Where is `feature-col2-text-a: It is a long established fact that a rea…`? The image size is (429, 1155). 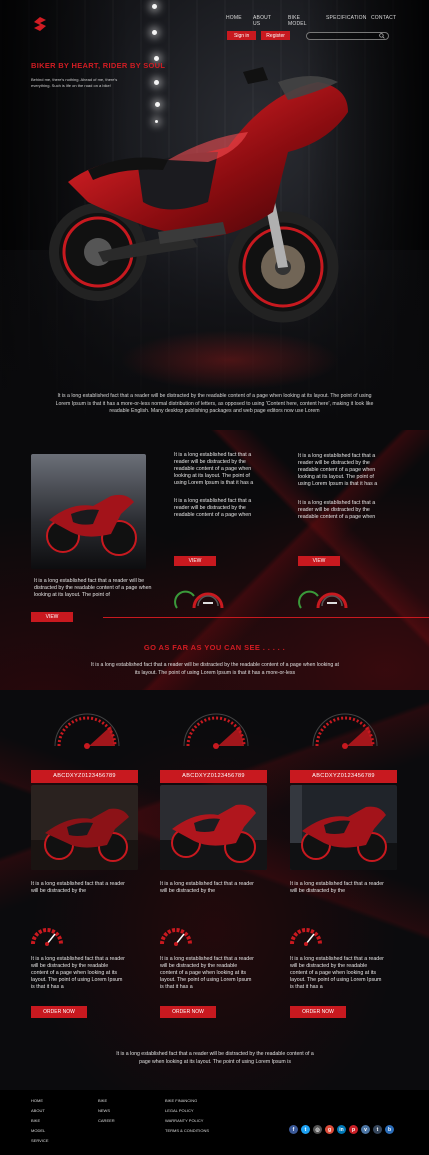
feature-col2-text-a: It is a long established fact that a rea… is located at coordinates (214, 469).